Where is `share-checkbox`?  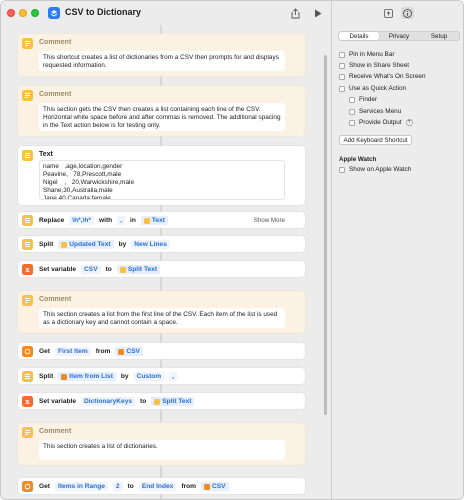
share-checkbox is located at coordinates (342, 65).